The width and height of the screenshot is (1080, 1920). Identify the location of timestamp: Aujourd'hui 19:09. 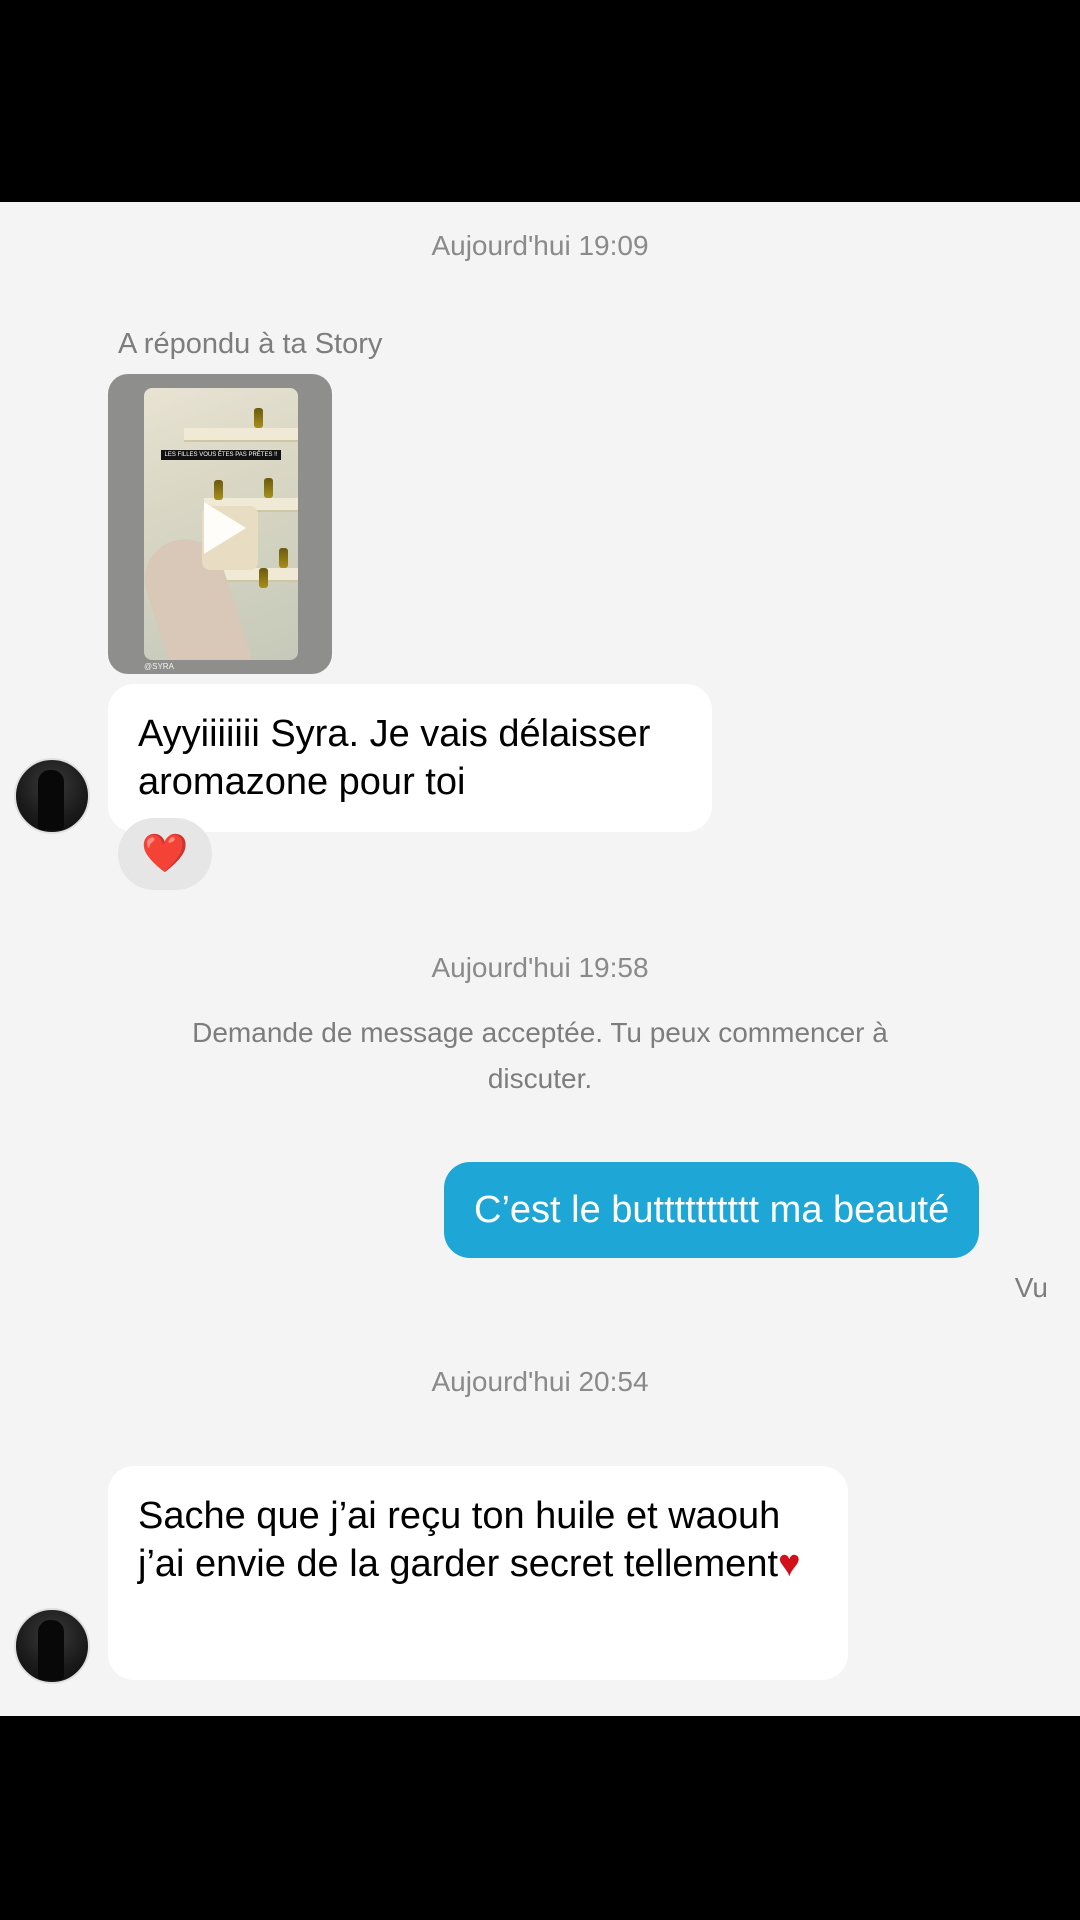
(540, 245).